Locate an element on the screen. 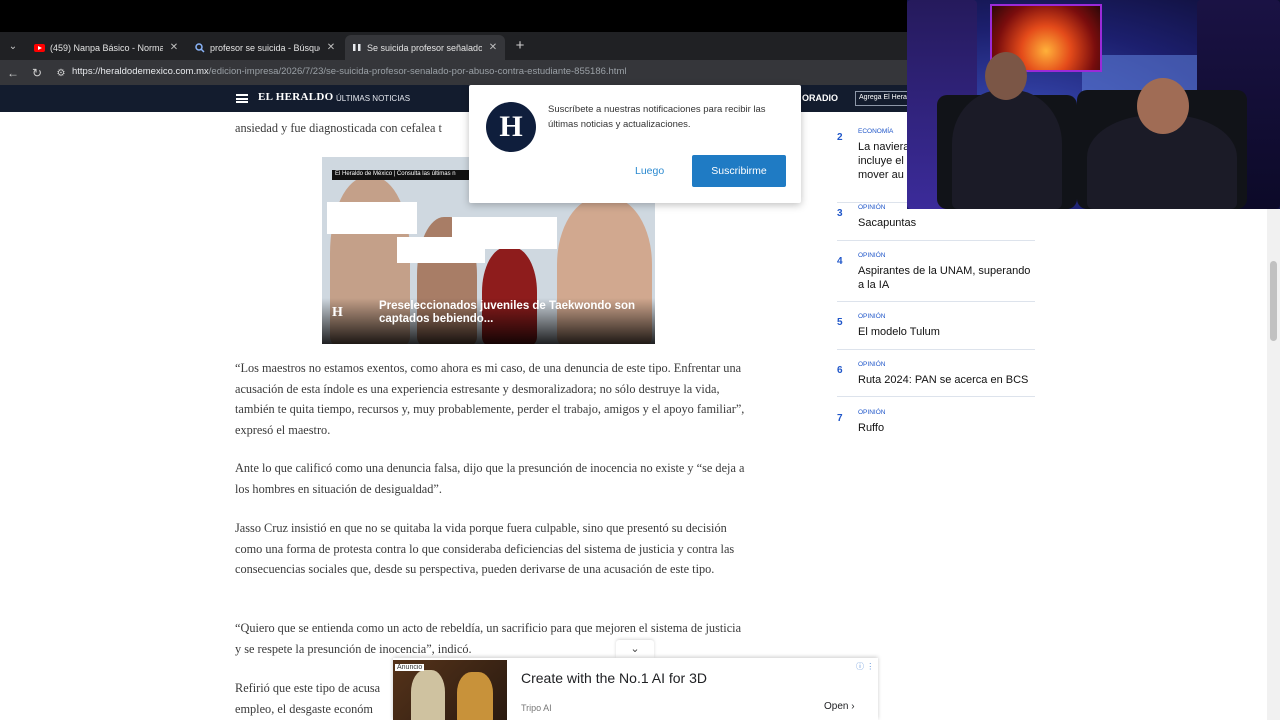  site-logo: EL HERALDO is located at coordinates (295, 97).